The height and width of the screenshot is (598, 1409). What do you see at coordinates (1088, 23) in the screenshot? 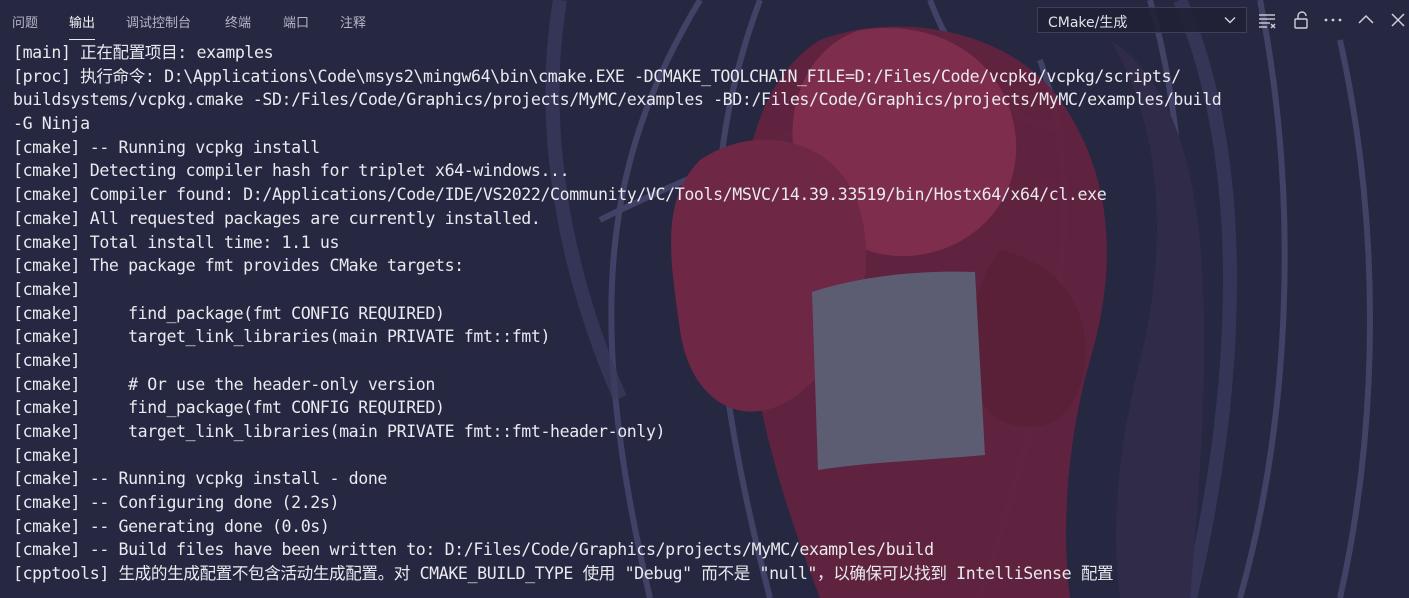
I see `output-channel-value: CMake/生成` at bounding box center [1088, 23].